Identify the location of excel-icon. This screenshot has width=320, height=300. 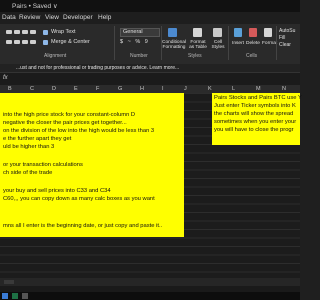
(15, 296).